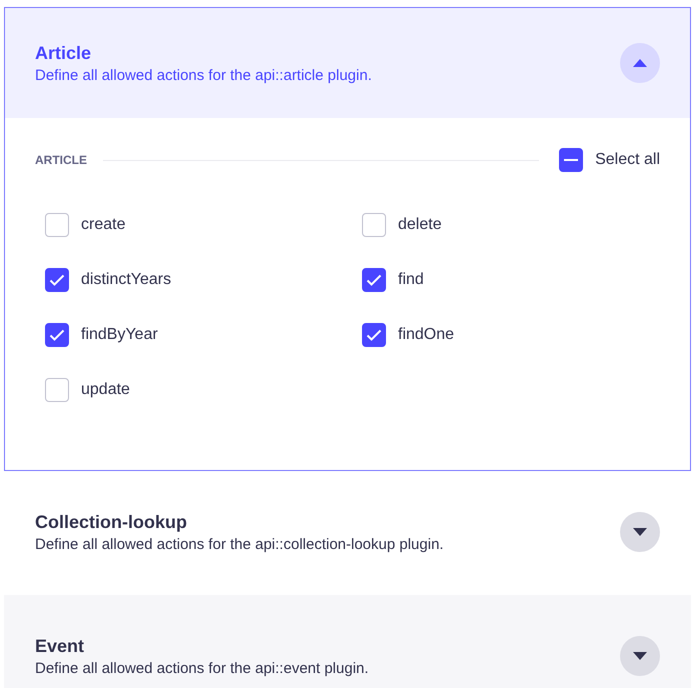 Image resolution: width=695 pixels, height=688 pixels. What do you see at coordinates (126, 280) in the screenshot?
I see `checkbox-label: distinctYears` at bounding box center [126, 280].